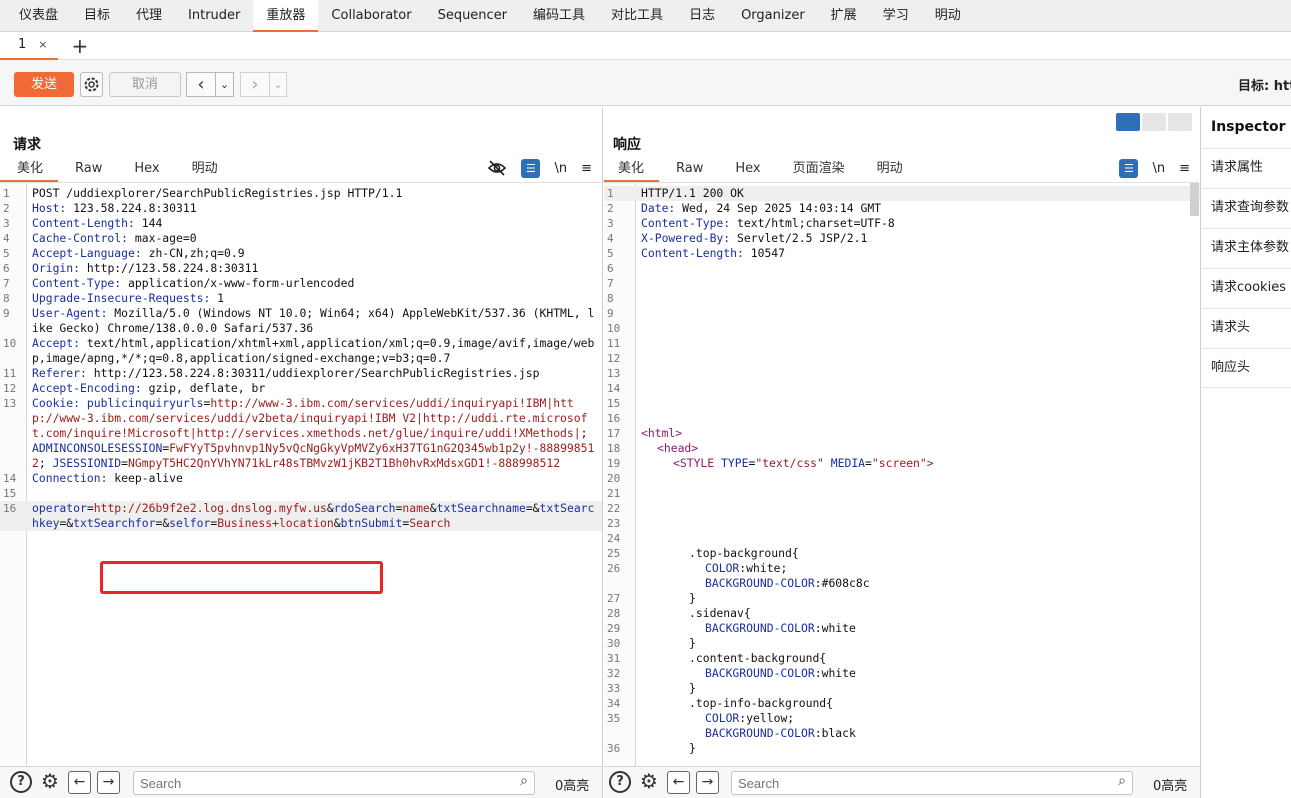 This screenshot has height=798, width=1291. What do you see at coordinates (902, 673) in the screenshot?
I see `response-line: 32 BACKGROUND-COLOR:white` at bounding box center [902, 673].